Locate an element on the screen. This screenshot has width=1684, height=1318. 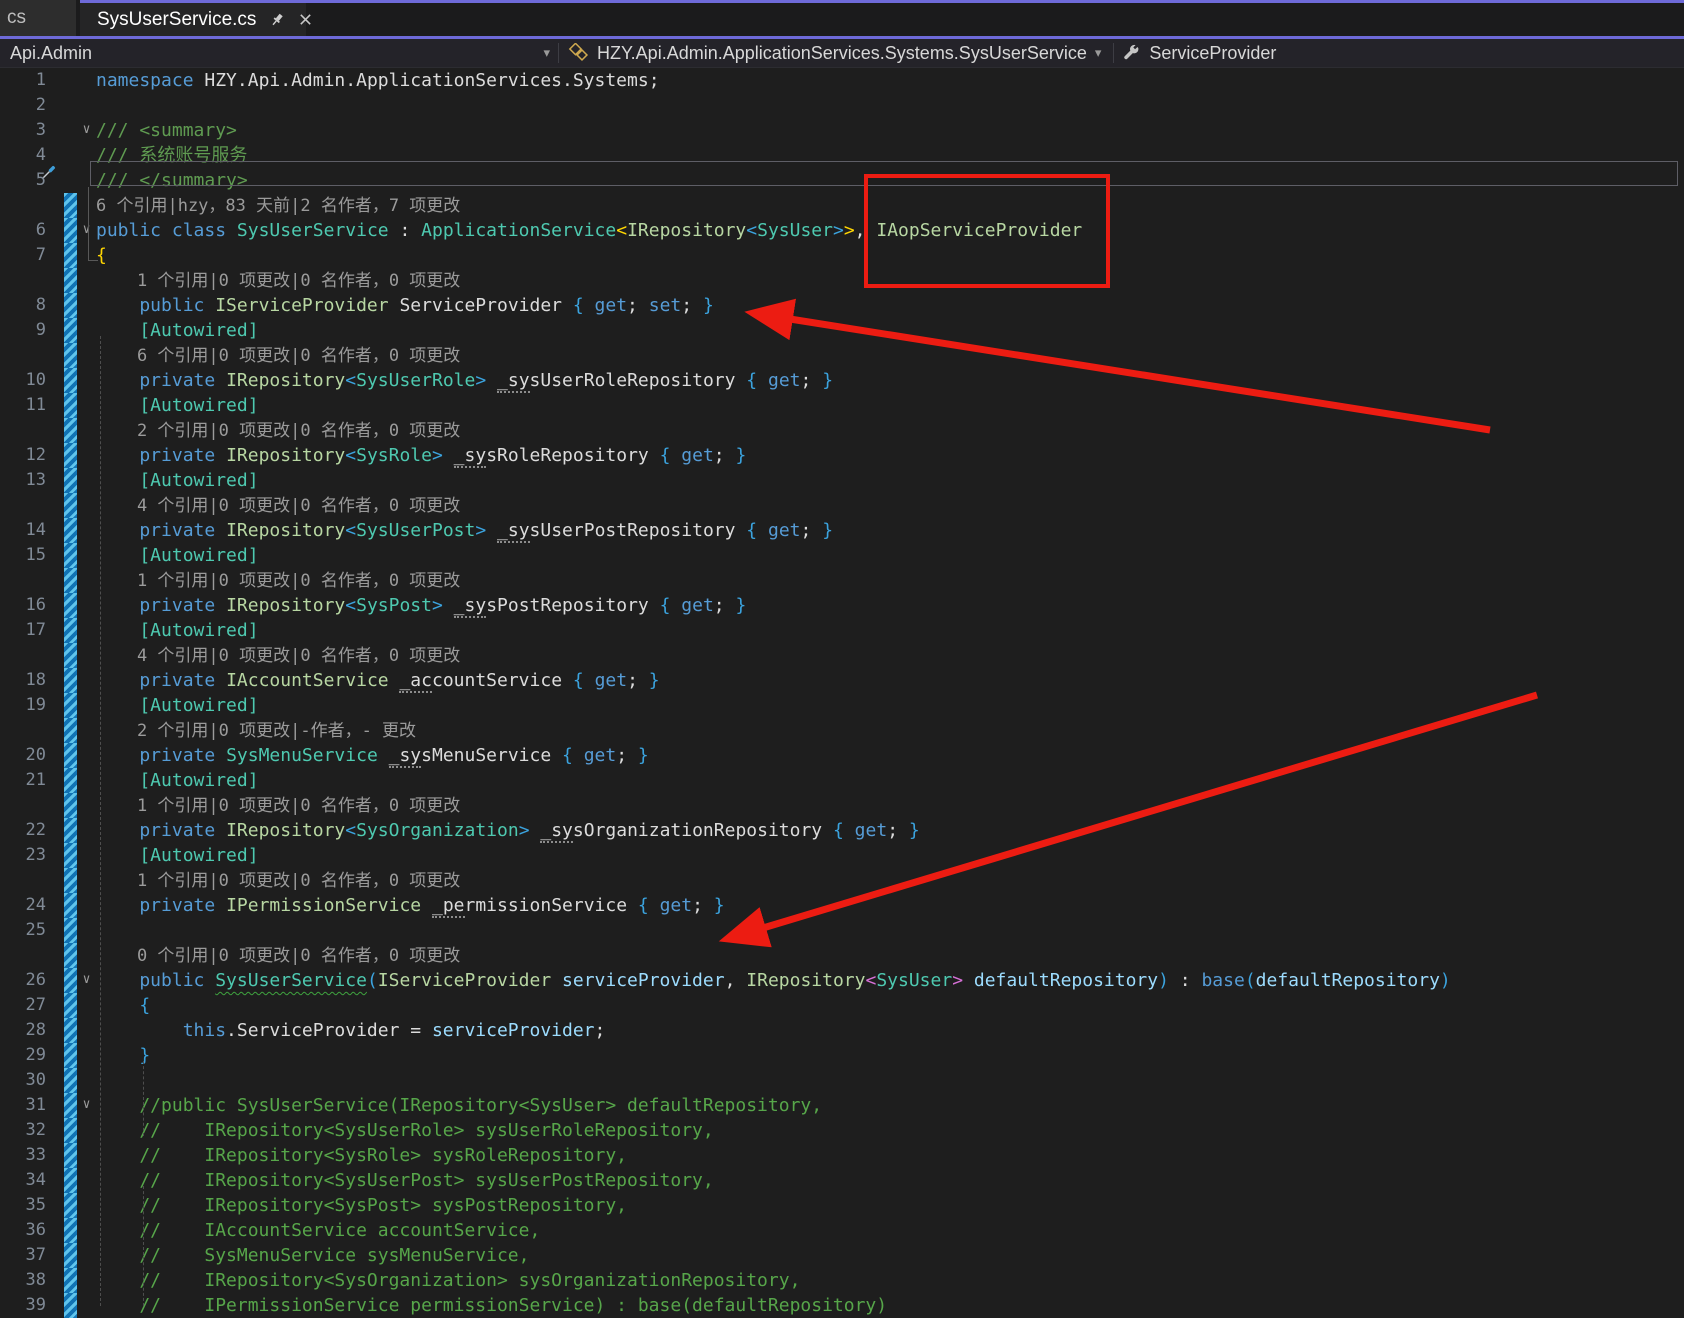
code-line-7: 7{ is located at coordinates (842, 255).